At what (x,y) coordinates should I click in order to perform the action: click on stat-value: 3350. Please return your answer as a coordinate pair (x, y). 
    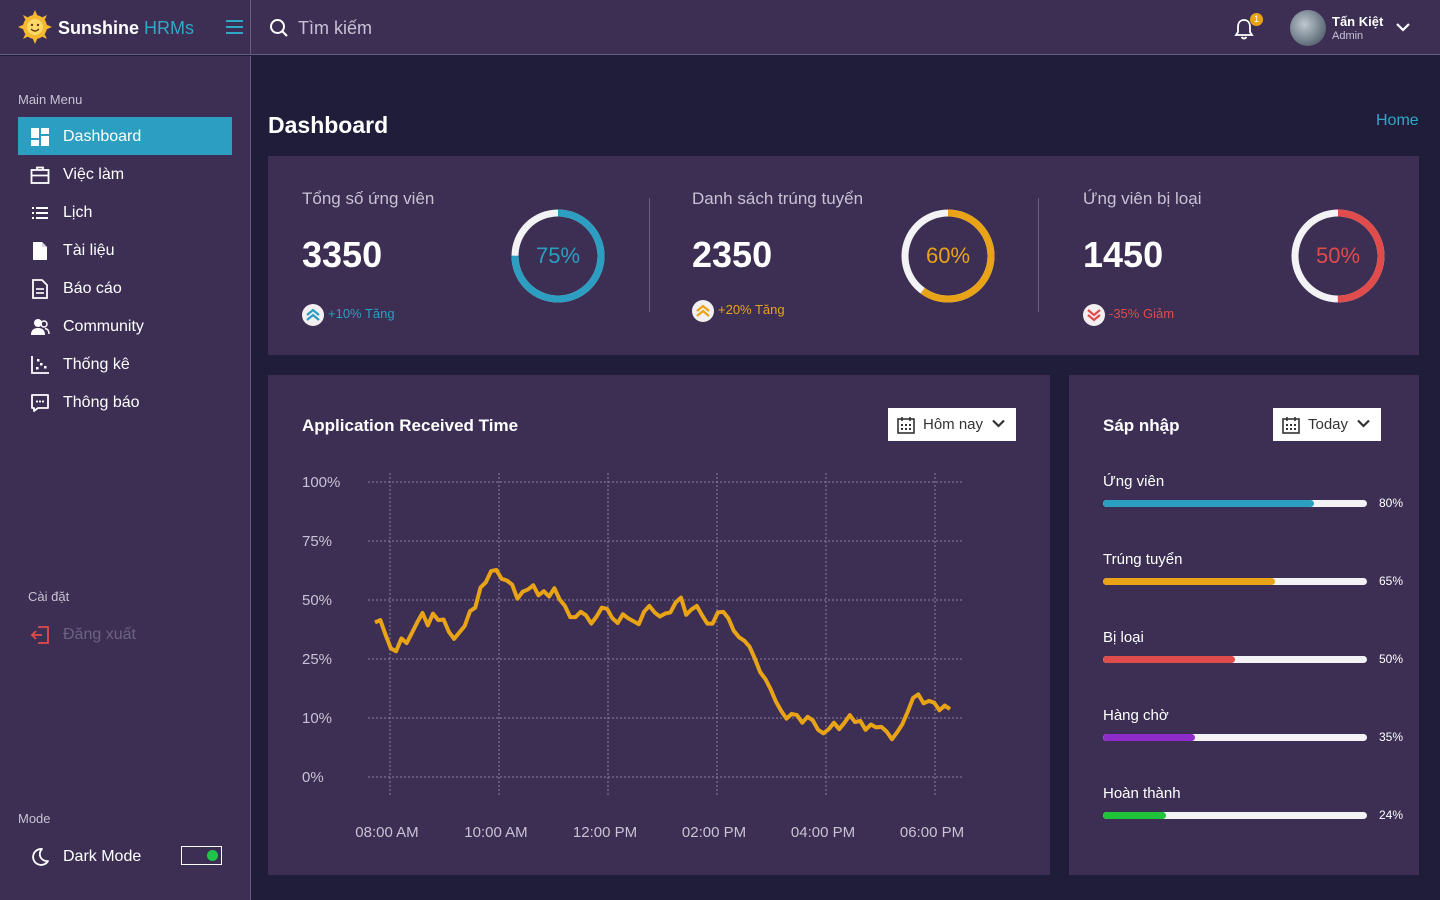
    Looking at the image, I should click on (342, 254).